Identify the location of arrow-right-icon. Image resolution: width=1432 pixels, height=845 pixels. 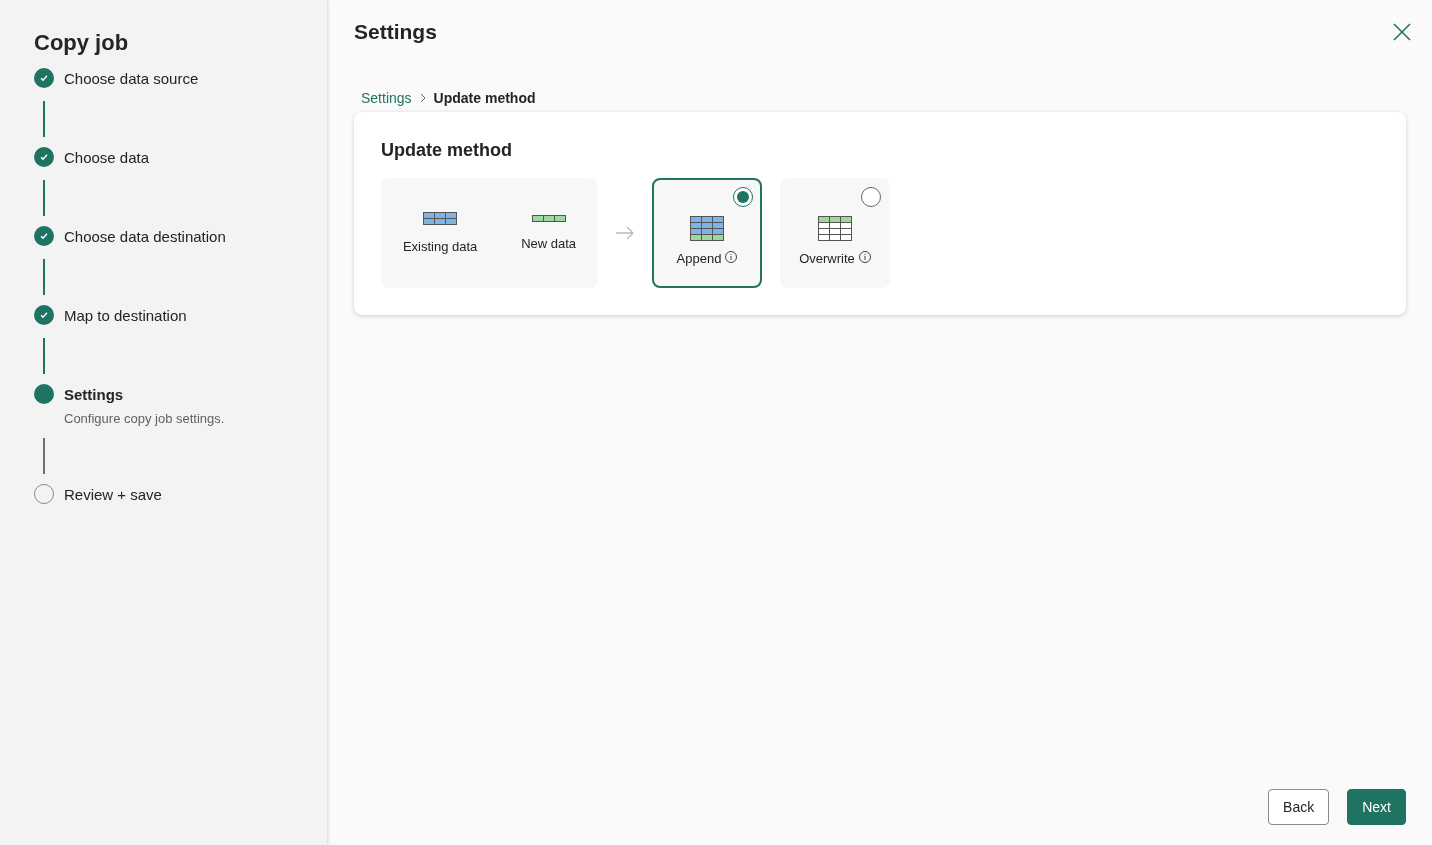
(625, 233).